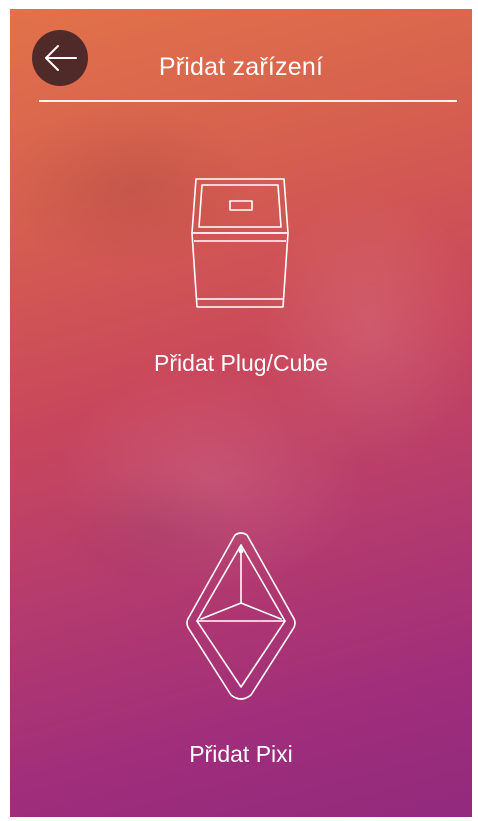 The width and height of the screenshot is (478, 821). Describe the element at coordinates (241, 616) in the screenshot. I see `pixi-device-icon` at that location.